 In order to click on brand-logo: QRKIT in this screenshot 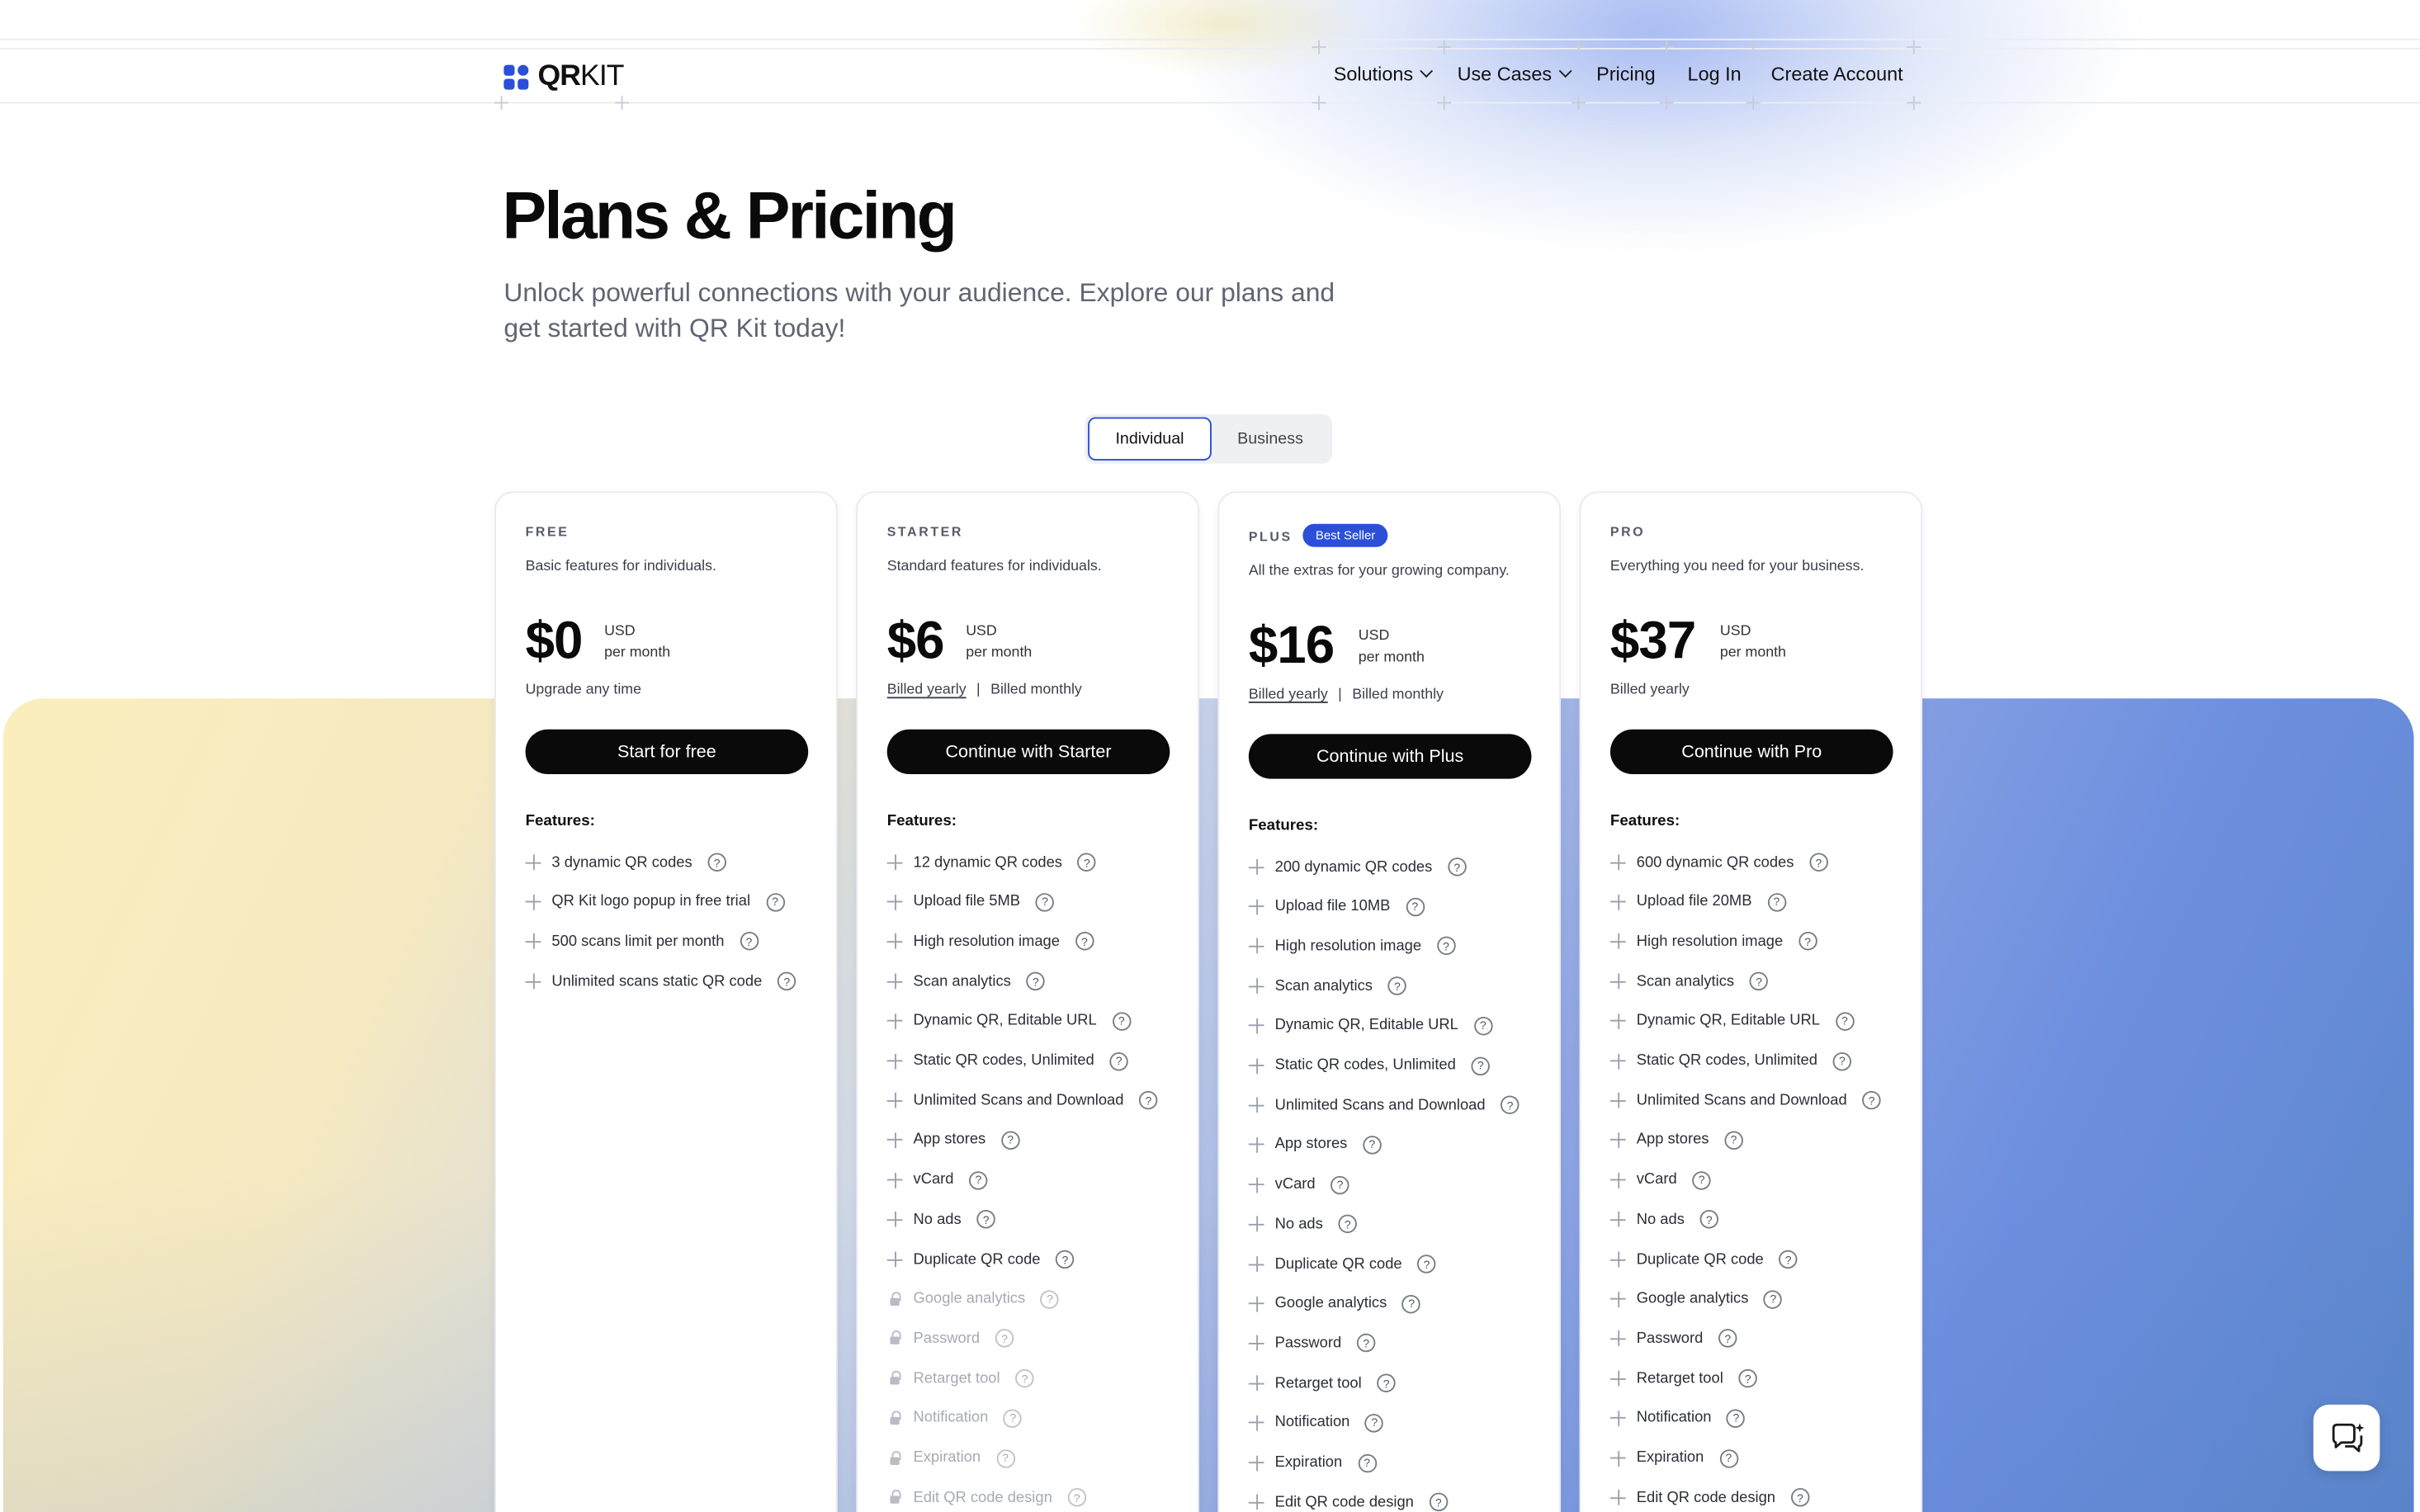, I will do `click(564, 77)`.